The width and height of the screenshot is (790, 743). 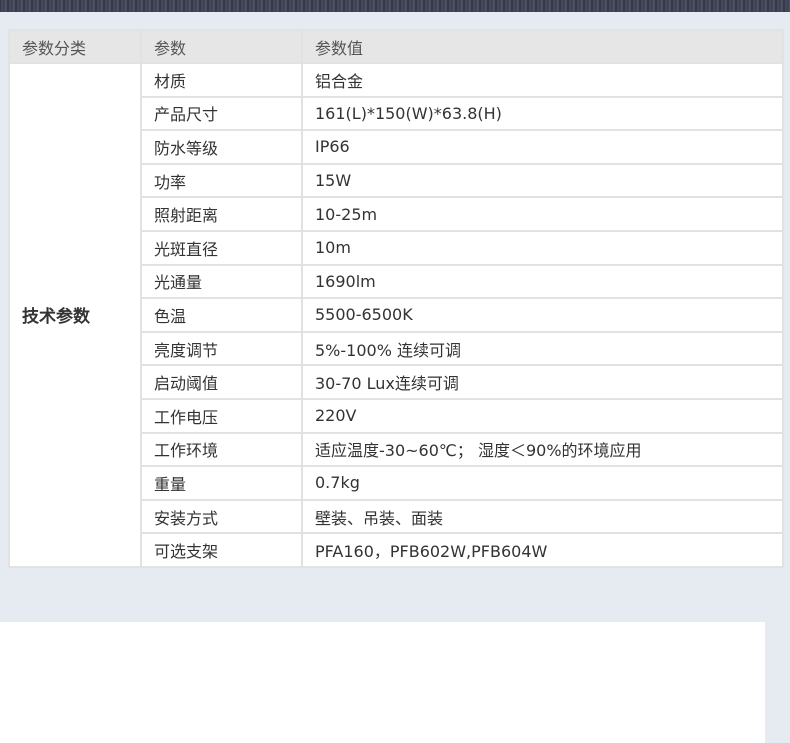 What do you see at coordinates (221, 247) in the screenshot?
I see `param-cell: 光斑直径` at bounding box center [221, 247].